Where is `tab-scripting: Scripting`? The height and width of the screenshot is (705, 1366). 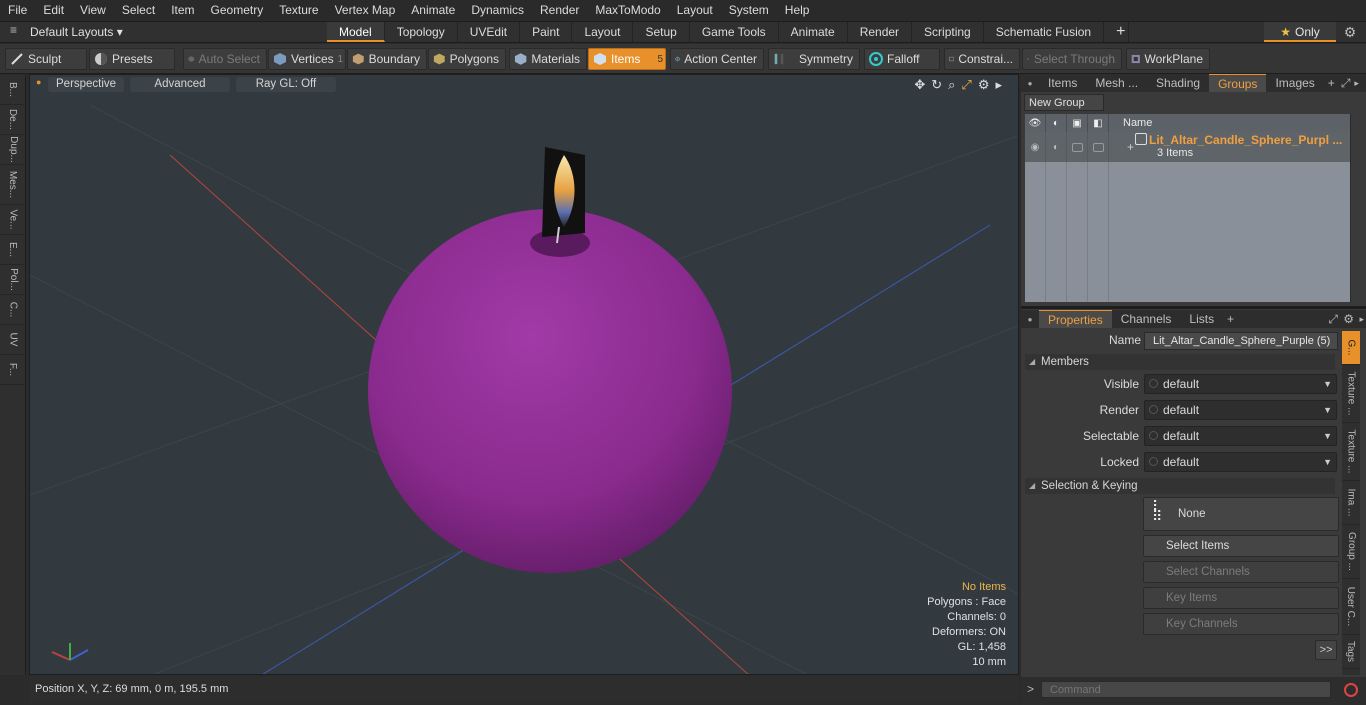
tab-scripting: Scripting is located at coordinates (948, 32).